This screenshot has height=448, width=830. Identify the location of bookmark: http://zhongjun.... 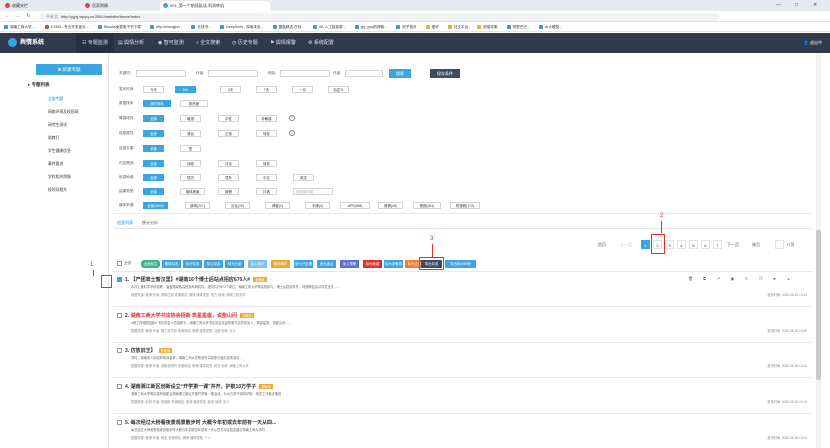
(165, 26).